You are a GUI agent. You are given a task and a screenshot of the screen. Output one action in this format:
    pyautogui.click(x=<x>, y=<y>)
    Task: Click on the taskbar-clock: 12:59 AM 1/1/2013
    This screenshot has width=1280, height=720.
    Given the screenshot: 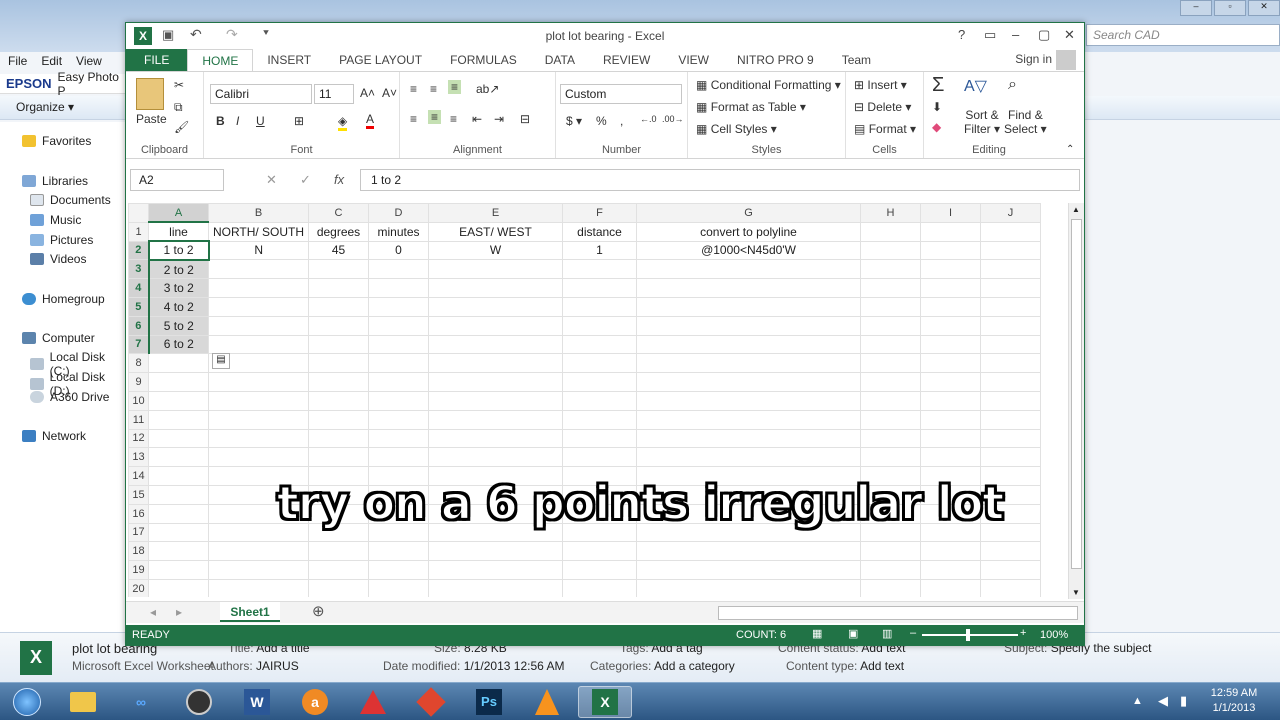 What is the action you would take?
    pyautogui.click(x=1234, y=701)
    